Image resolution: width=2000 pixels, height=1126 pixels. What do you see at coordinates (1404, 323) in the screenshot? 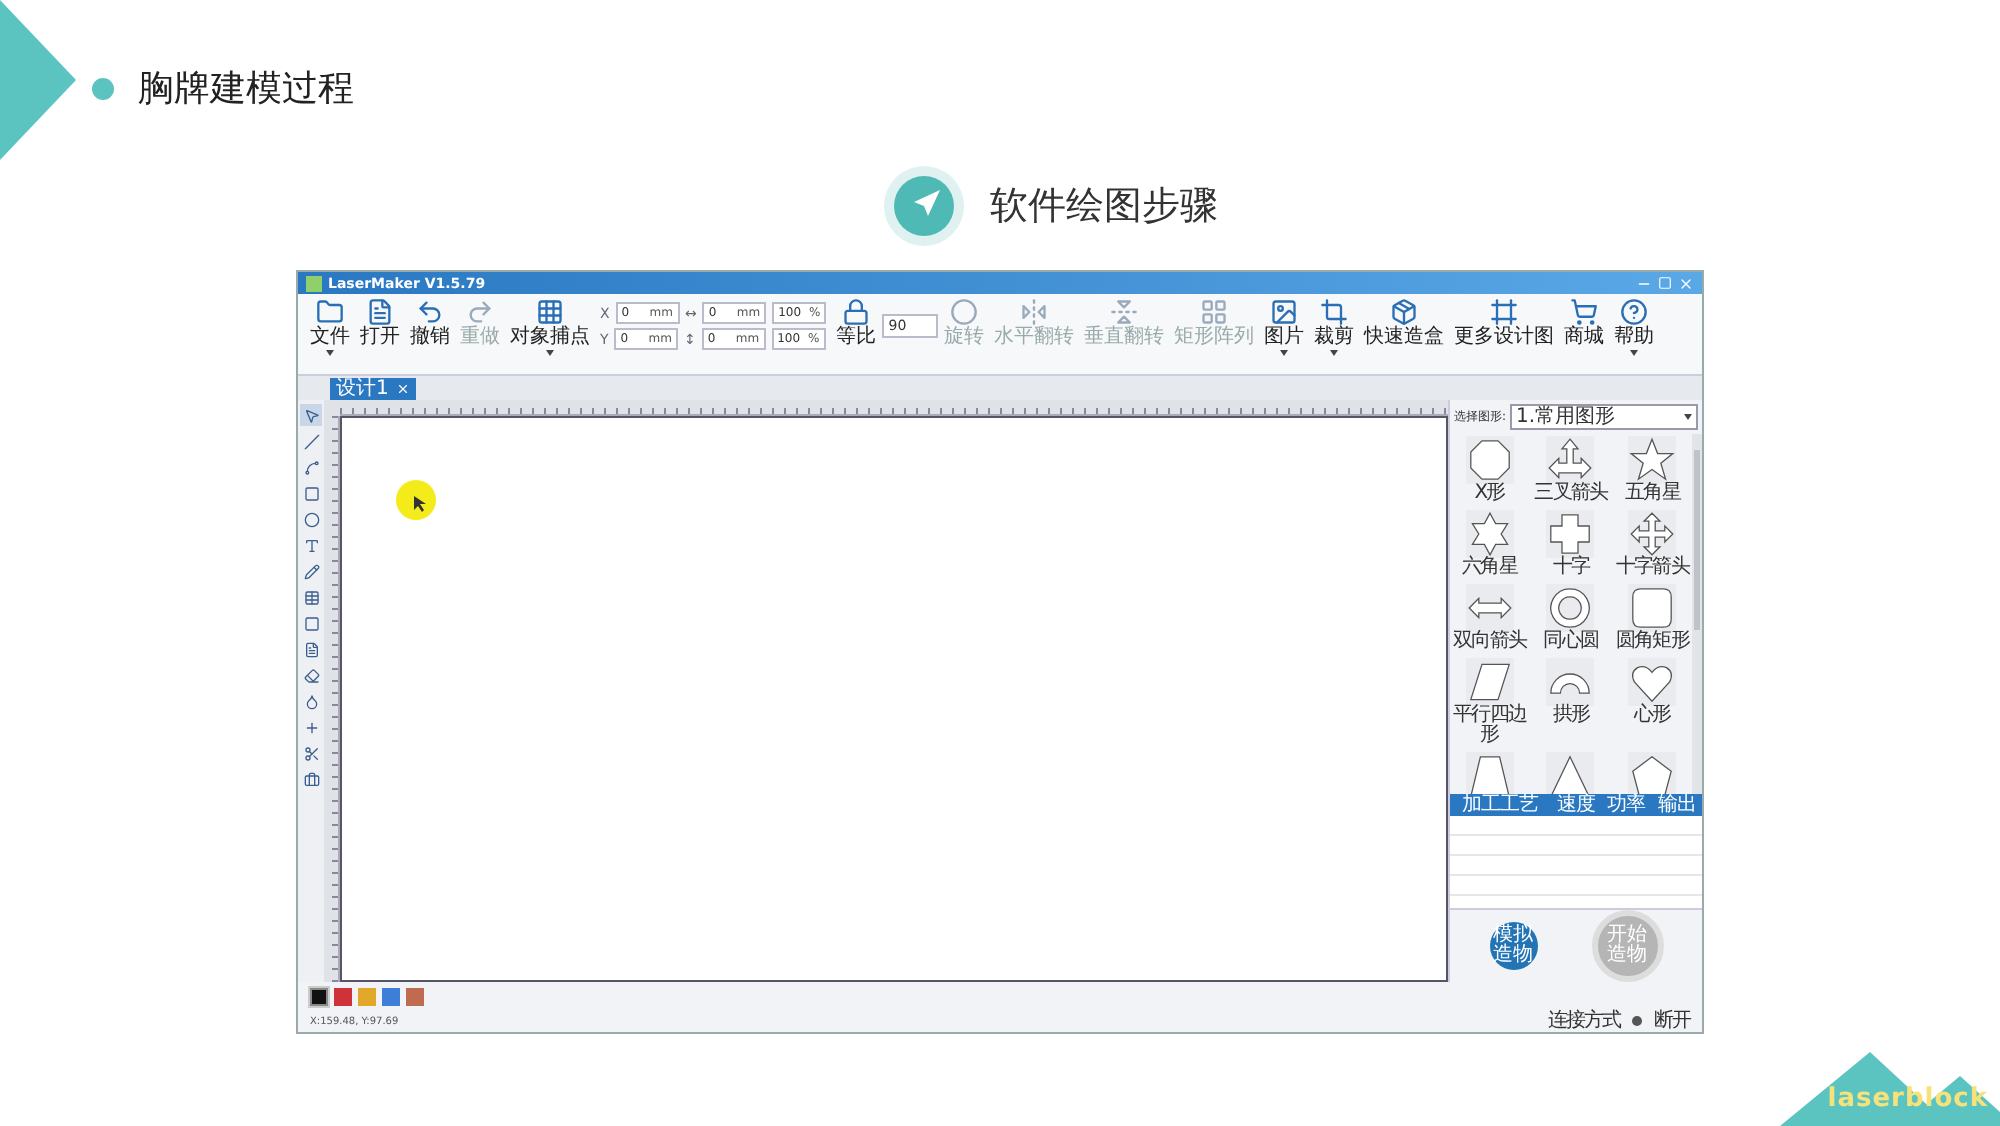
I see `toolbar-button: 快速造盒` at bounding box center [1404, 323].